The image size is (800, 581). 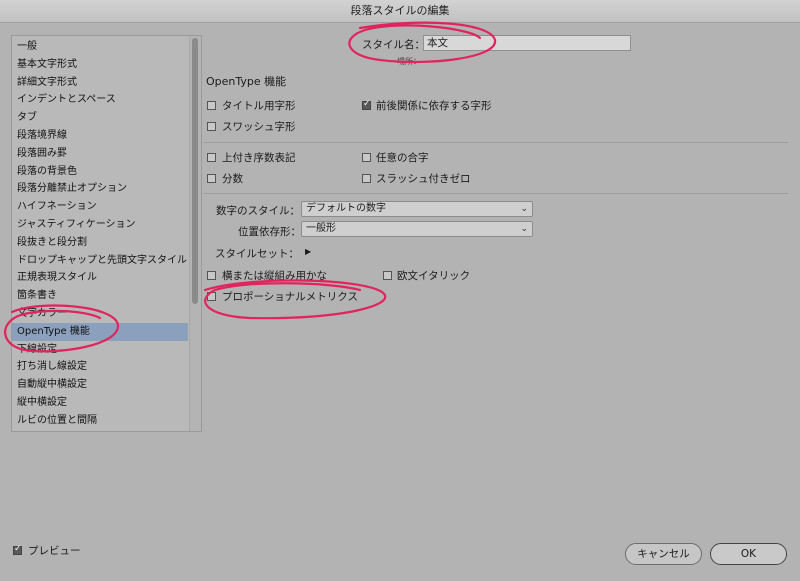 What do you see at coordinates (259, 158) in the screenshot?
I see `ordinal-label: 上付き序数表記` at bounding box center [259, 158].